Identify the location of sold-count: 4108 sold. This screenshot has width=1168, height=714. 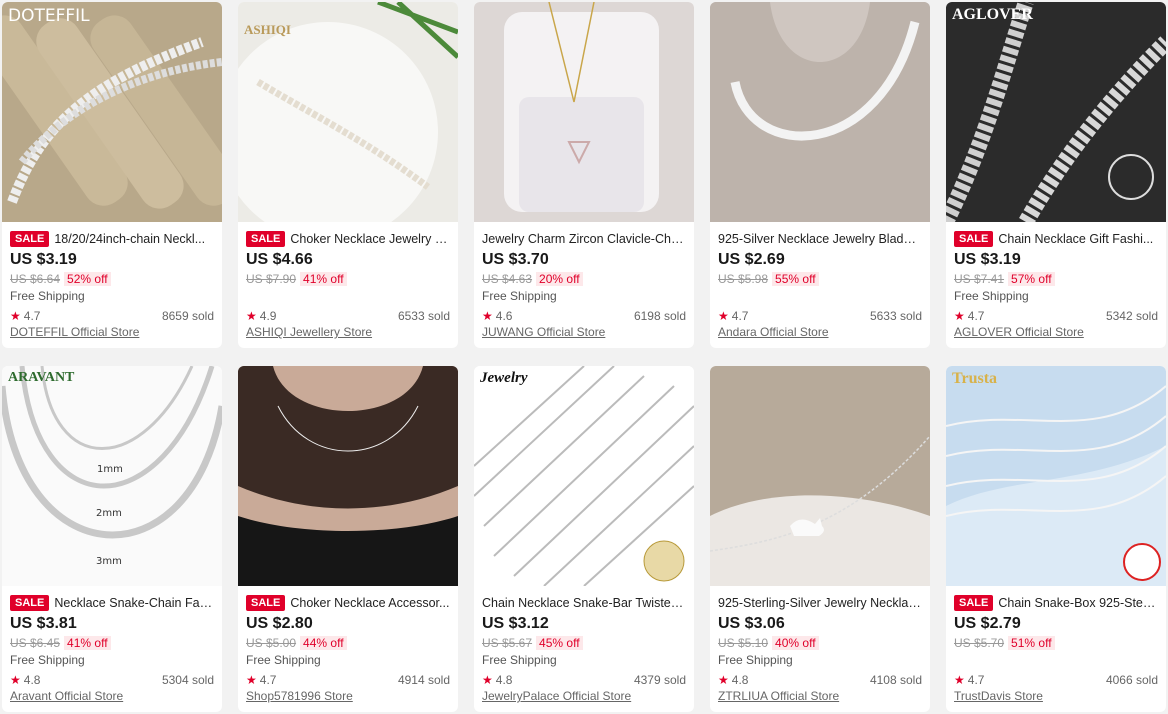
(895, 679).